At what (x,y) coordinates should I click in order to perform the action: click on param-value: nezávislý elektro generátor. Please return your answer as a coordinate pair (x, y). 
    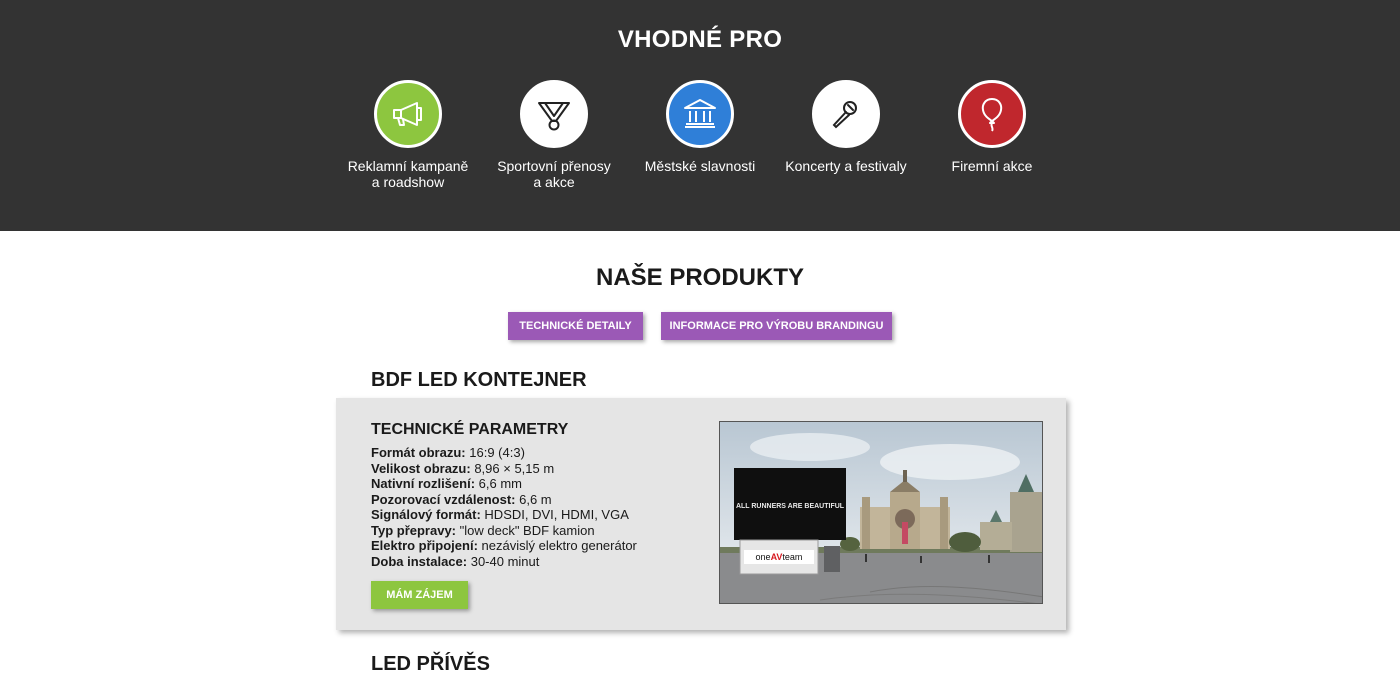
    Looking at the image, I should click on (559, 545).